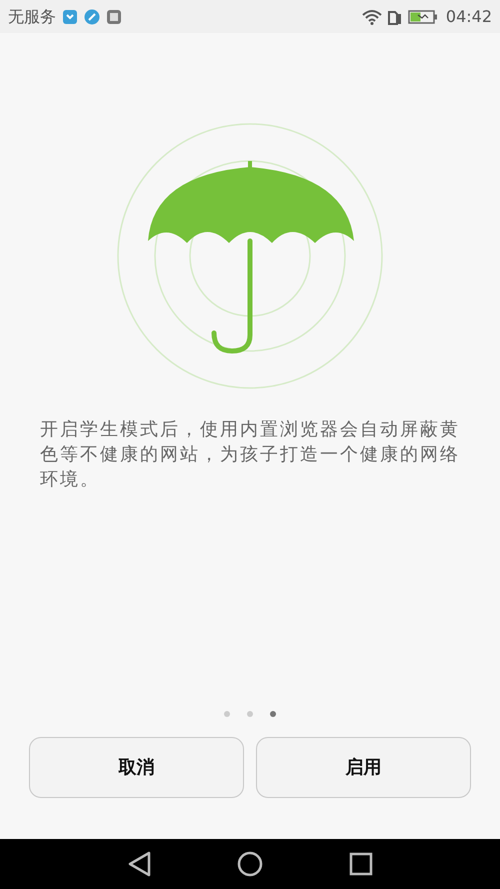  What do you see at coordinates (32, 17) in the screenshot?
I see `carrier-text: 无服务` at bounding box center [32, 17].